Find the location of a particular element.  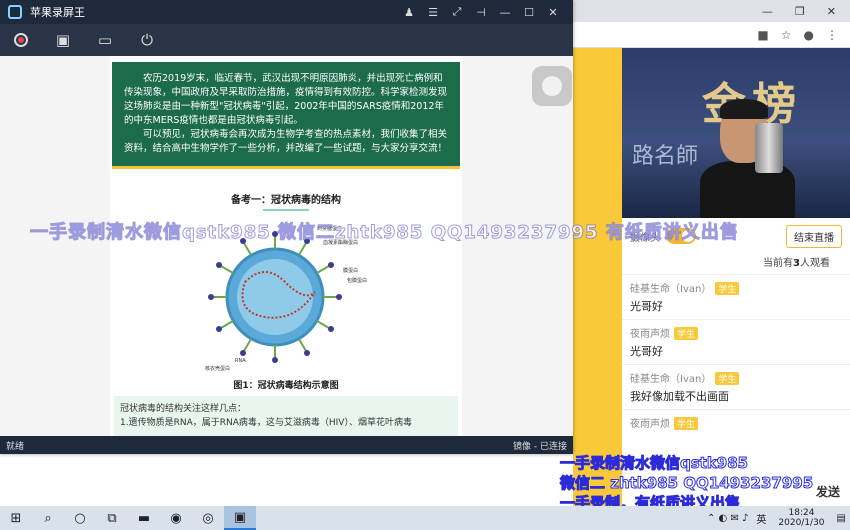

fig-label-rna: RNA is located at coordinates (240, 361).